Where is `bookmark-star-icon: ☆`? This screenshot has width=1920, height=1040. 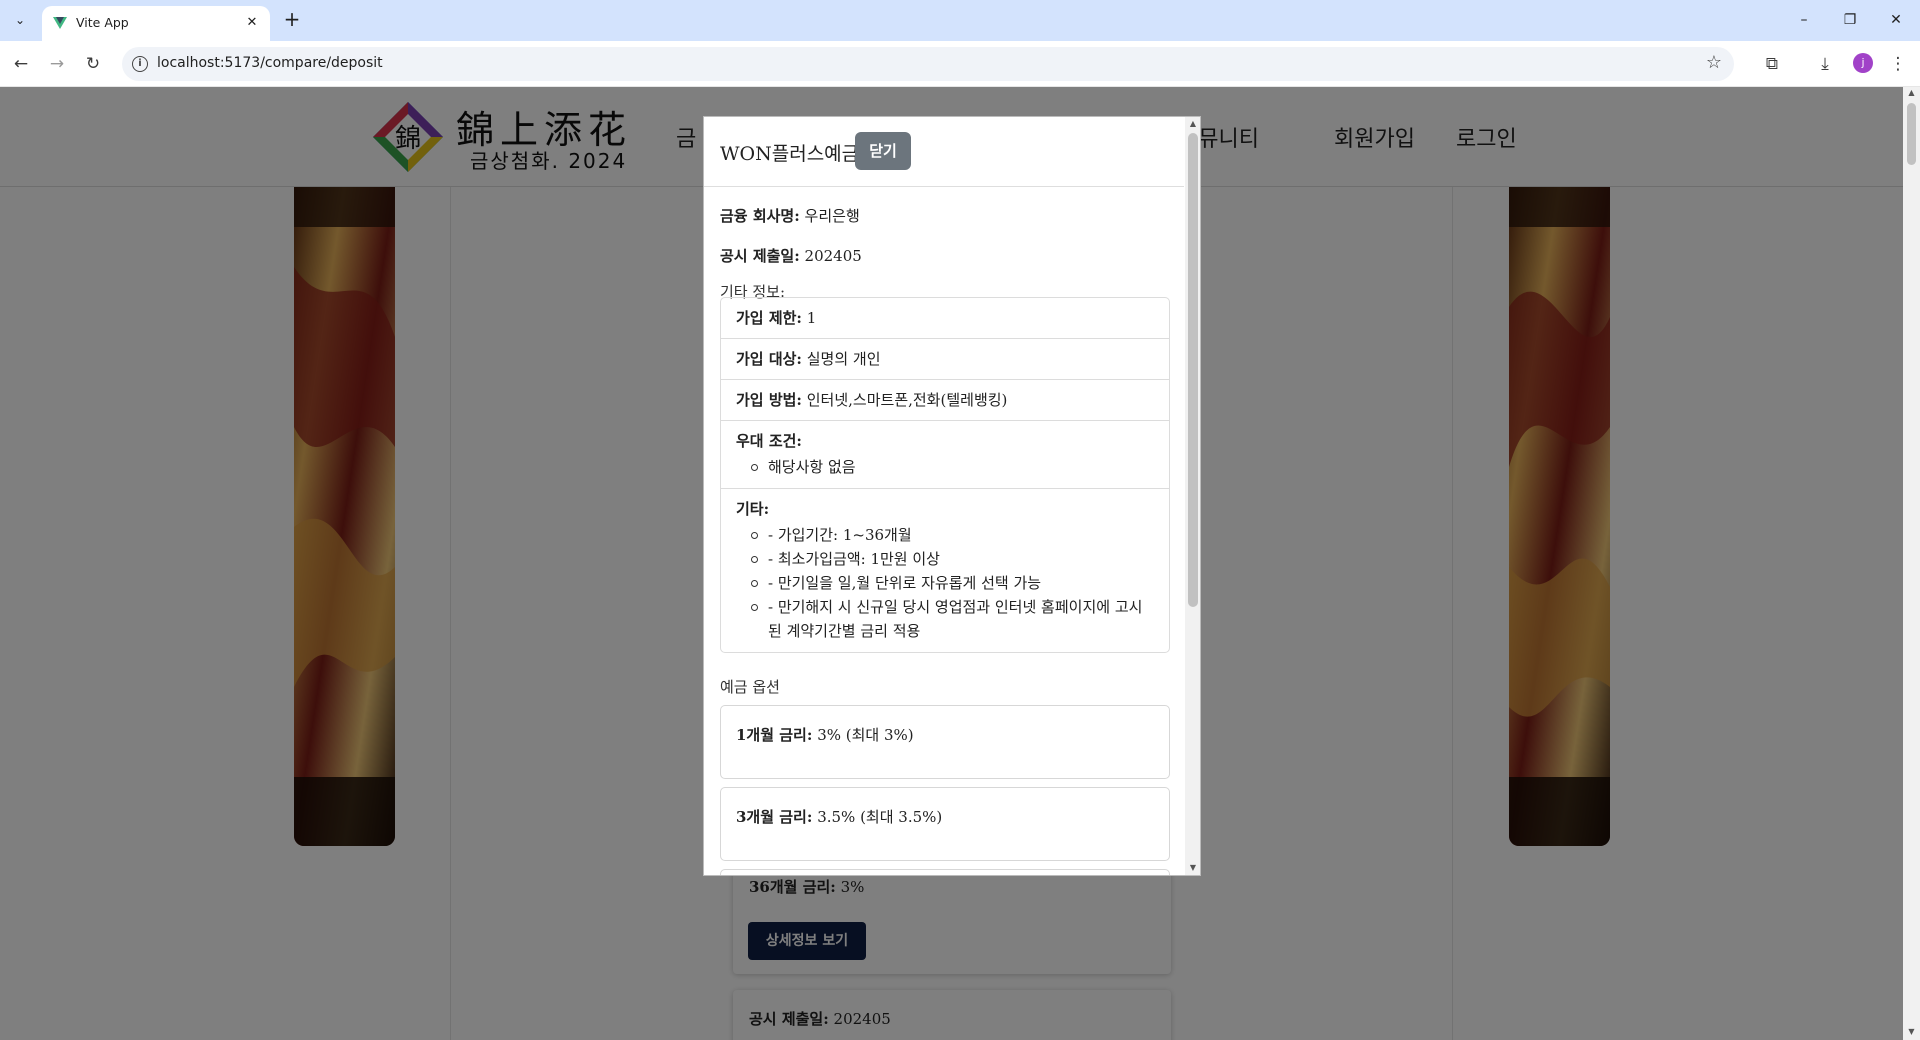
bookmark-star-icon: ☆ is located at coordinates (1714, 62).